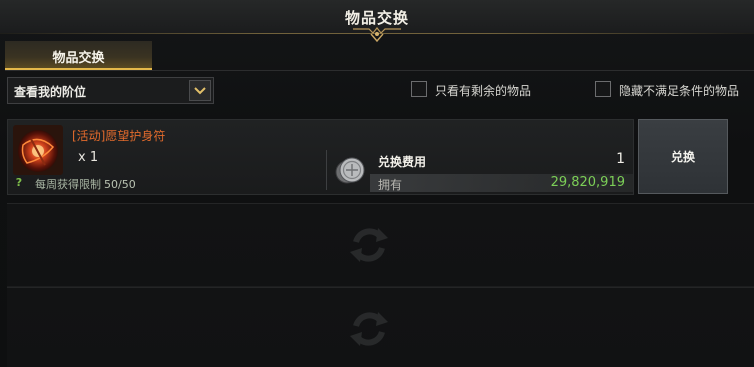 This screenshot has width=754, height=367. I want to click on checkbox-hide-unmet: 隐藏不满足条件的物品, so click(674, 91).